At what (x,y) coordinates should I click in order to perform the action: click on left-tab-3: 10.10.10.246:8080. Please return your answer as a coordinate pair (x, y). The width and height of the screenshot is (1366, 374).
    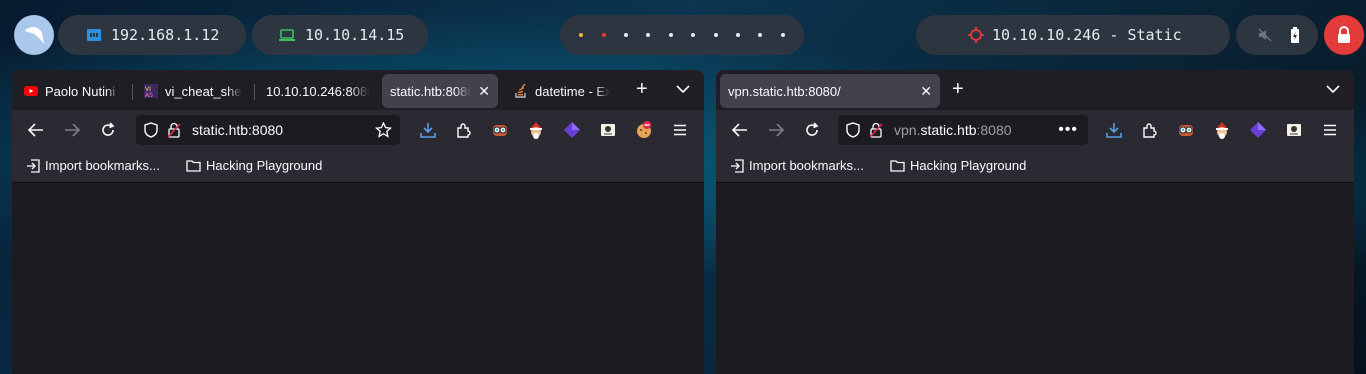
    Looking at the image, I should click on (318, 91).